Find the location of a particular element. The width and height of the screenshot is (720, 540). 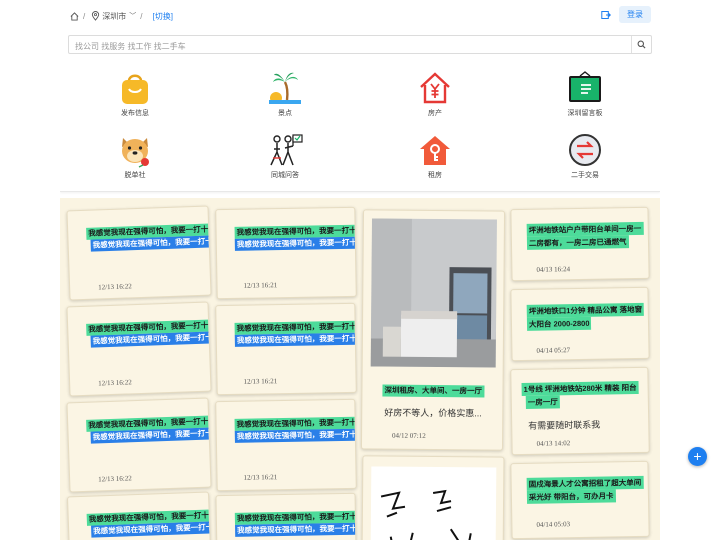

handwriting-image is located at coordinates (433, 503).